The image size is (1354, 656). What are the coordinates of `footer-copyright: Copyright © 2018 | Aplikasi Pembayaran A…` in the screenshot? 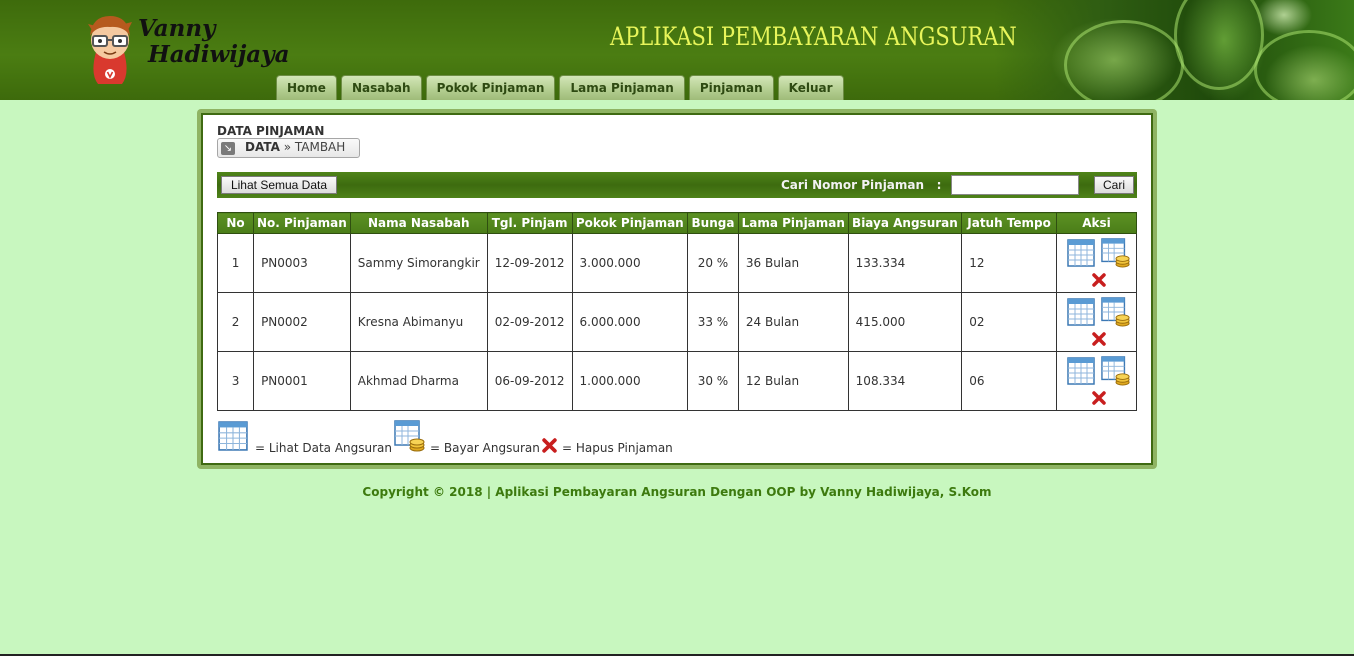 It's located at (677, 492).